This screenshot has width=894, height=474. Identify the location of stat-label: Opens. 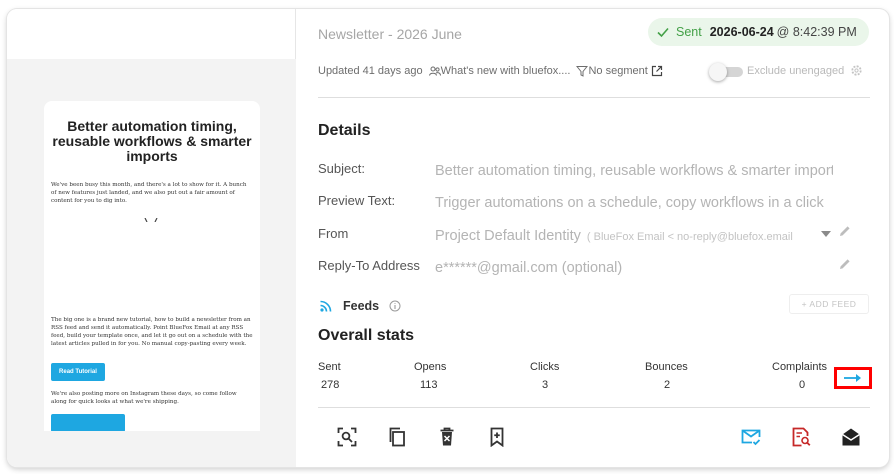
(430, 367).